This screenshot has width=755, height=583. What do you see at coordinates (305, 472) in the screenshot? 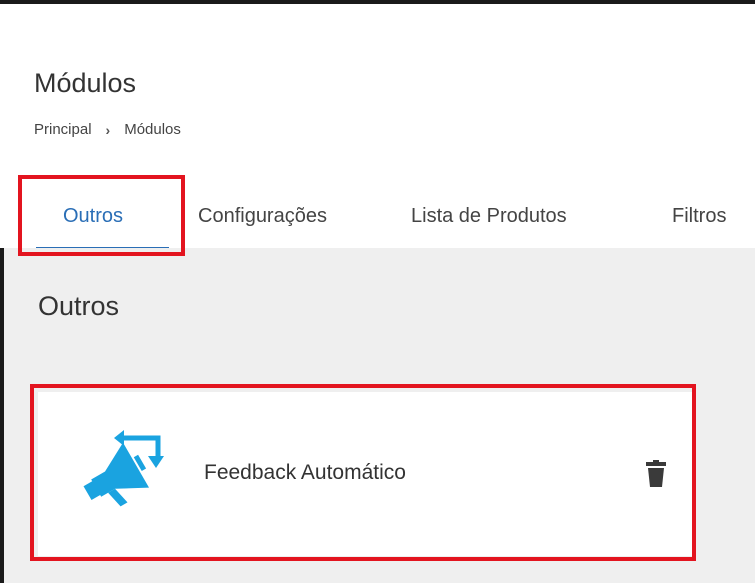
I see `module-name: Feedback Automático` at bounding box center [305, 472].